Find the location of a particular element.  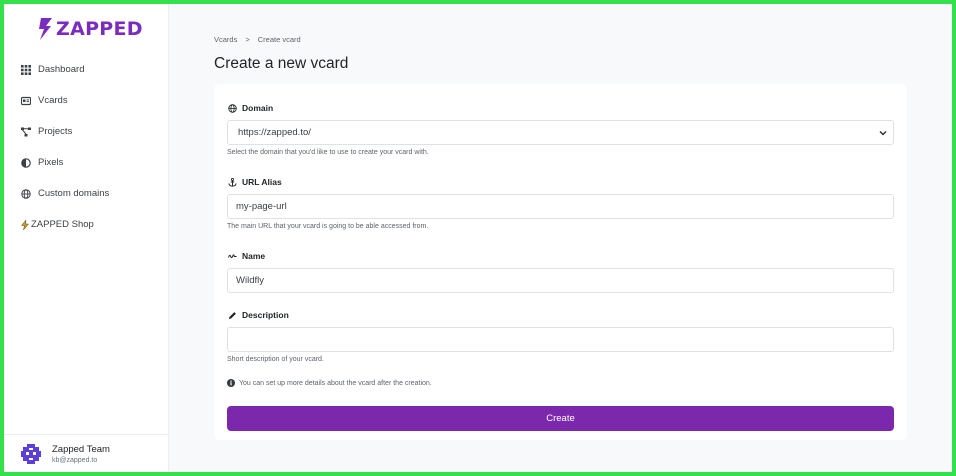

page-title: Create a new vcard is located at coordinates (281, 63).